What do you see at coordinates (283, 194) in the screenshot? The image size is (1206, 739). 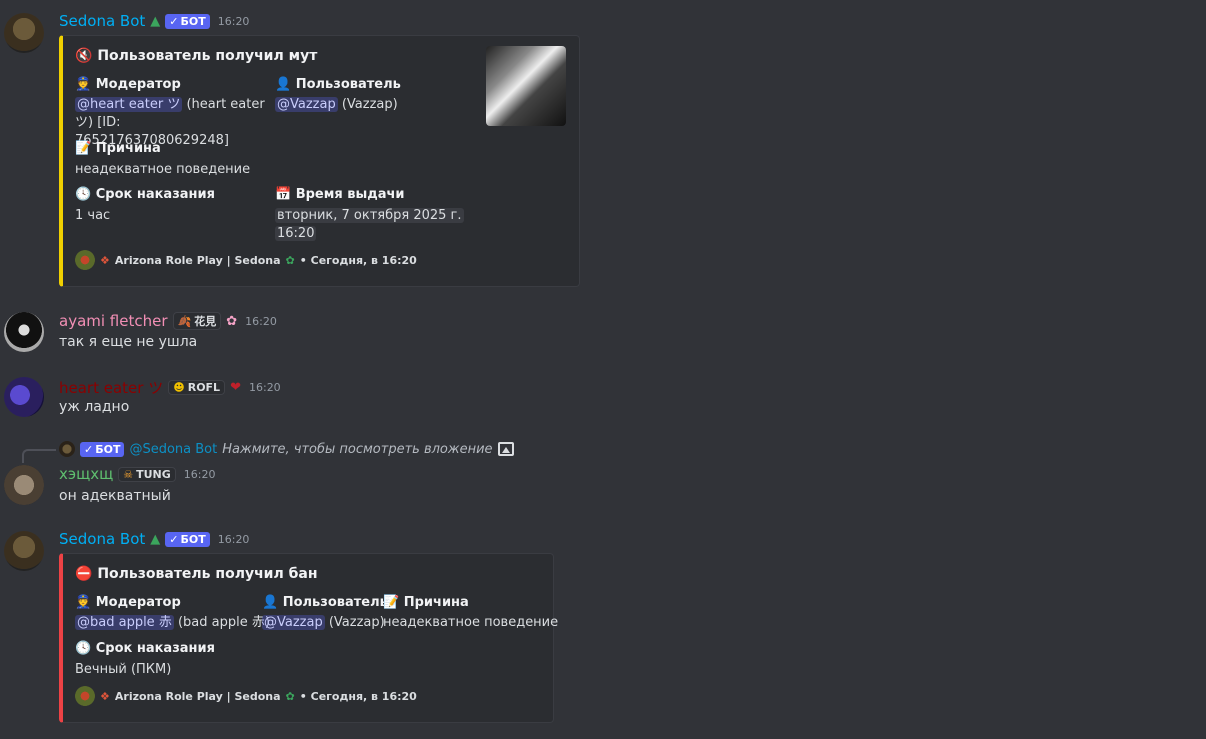 I see `calendar-icon: 📅` at bounding box center [283, 194].